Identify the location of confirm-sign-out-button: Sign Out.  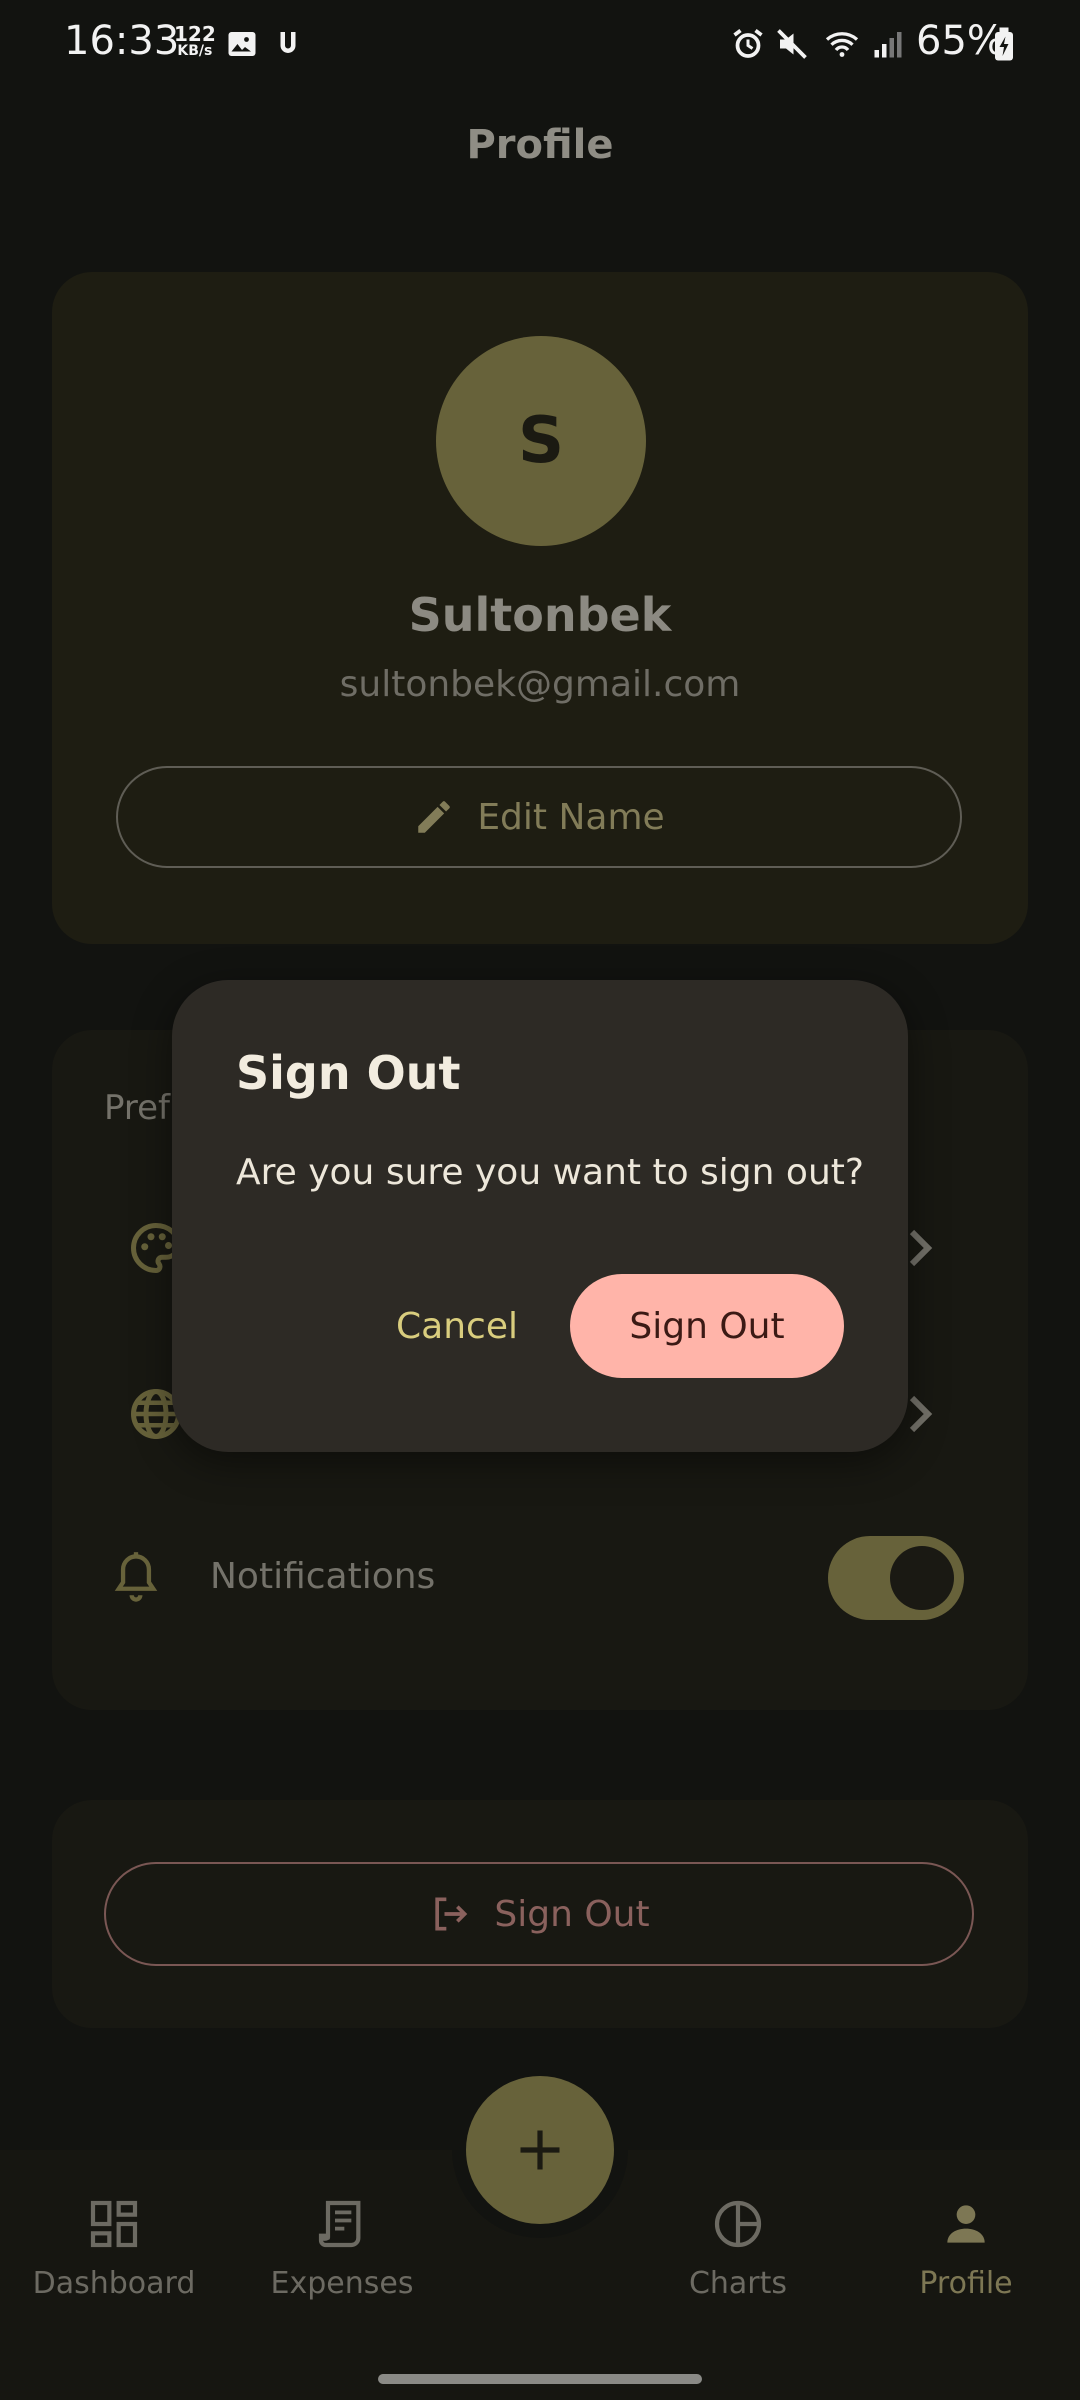
(707, 1326).